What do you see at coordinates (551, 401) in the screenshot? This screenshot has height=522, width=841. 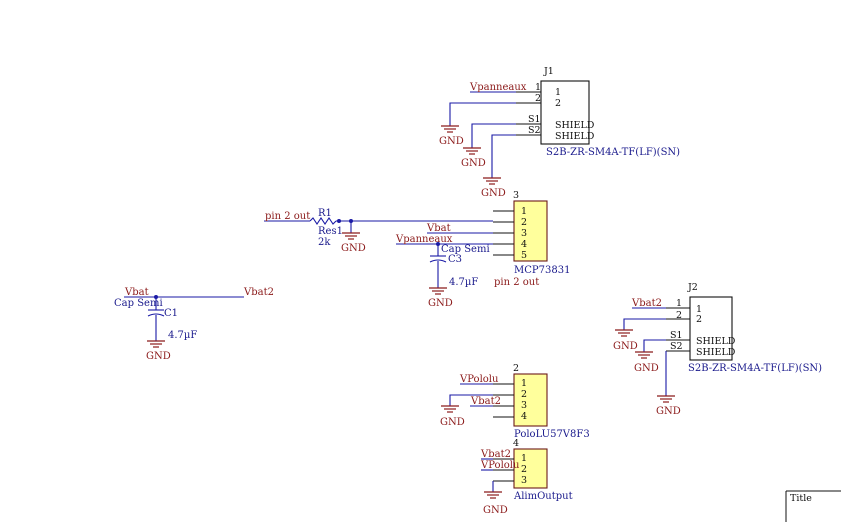 I see `ic-pololu: 2 1 2 3 4 PoloLU57V8F3` at bounding box center [551, 401].